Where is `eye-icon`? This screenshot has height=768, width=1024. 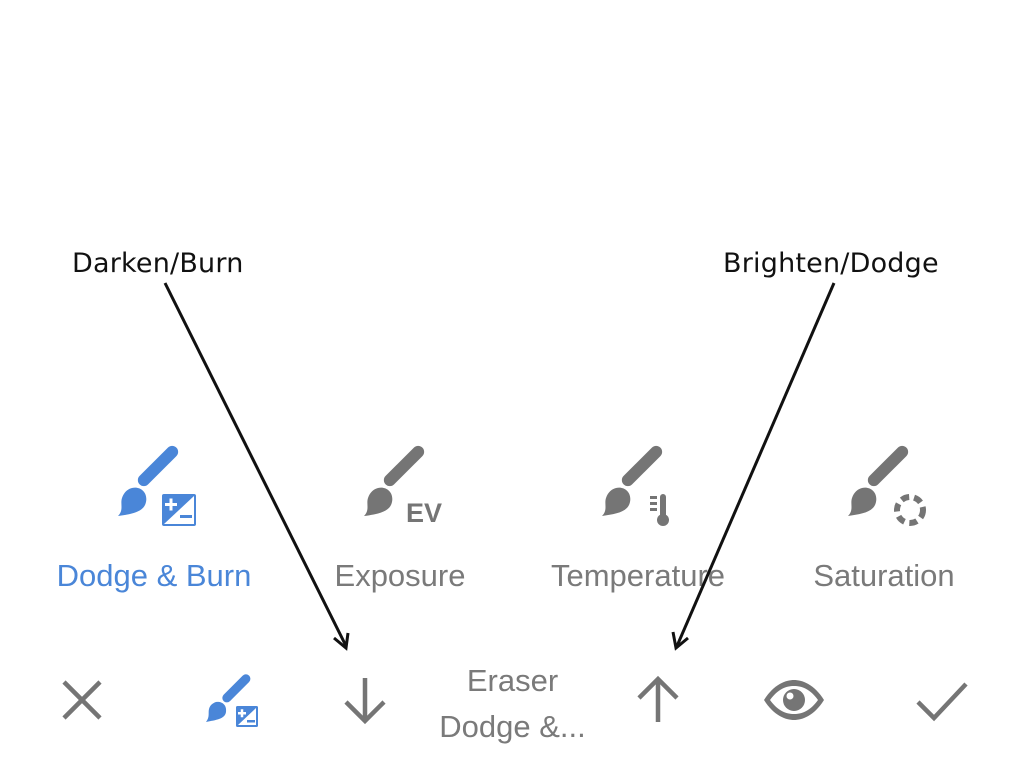 eye-icon is located at coordinates (794, 700).